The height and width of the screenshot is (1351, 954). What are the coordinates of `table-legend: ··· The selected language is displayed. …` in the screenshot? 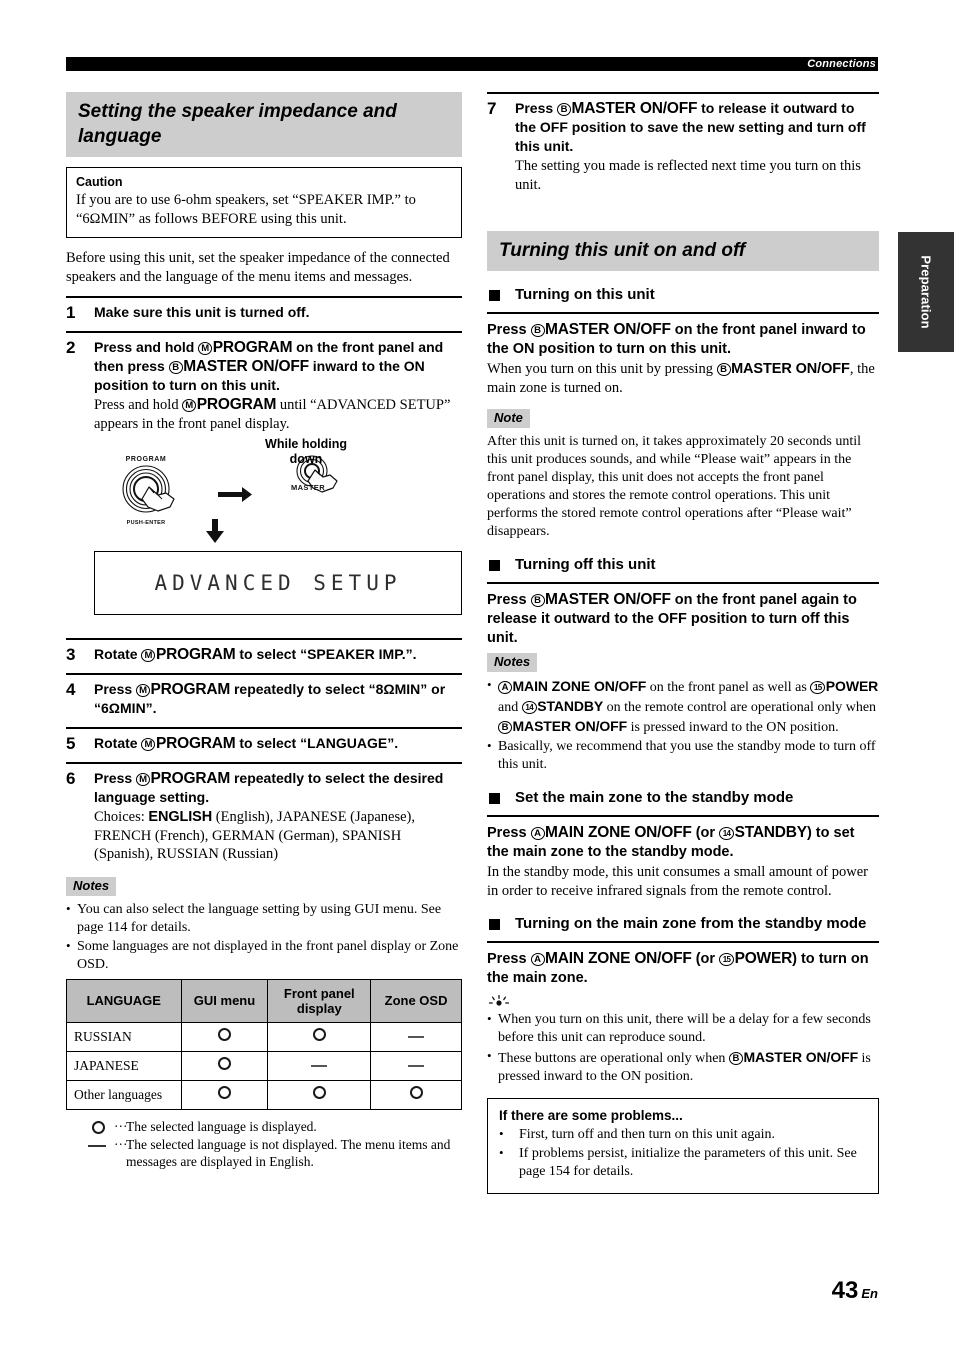 It's located at (264, 1144).